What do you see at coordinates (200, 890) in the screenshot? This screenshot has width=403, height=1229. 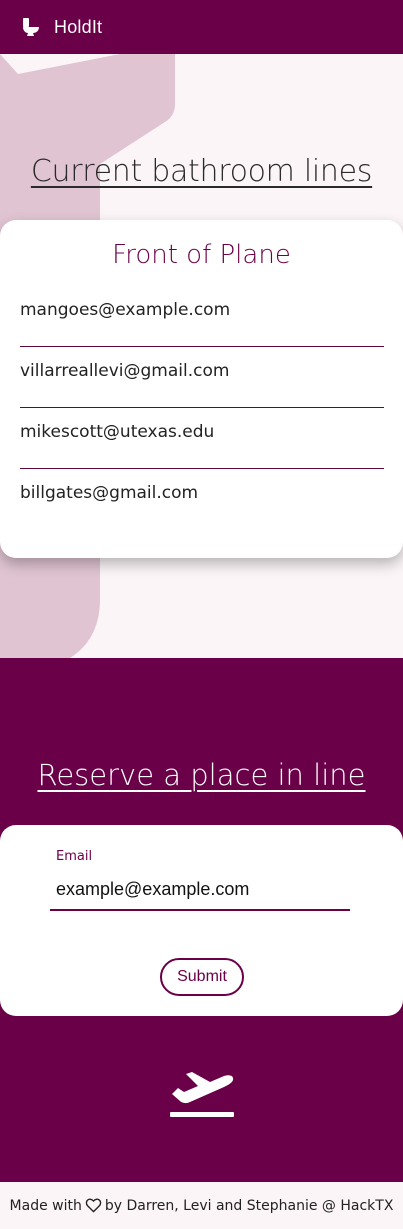 I see `email-field` at bounding box center [200, 890].